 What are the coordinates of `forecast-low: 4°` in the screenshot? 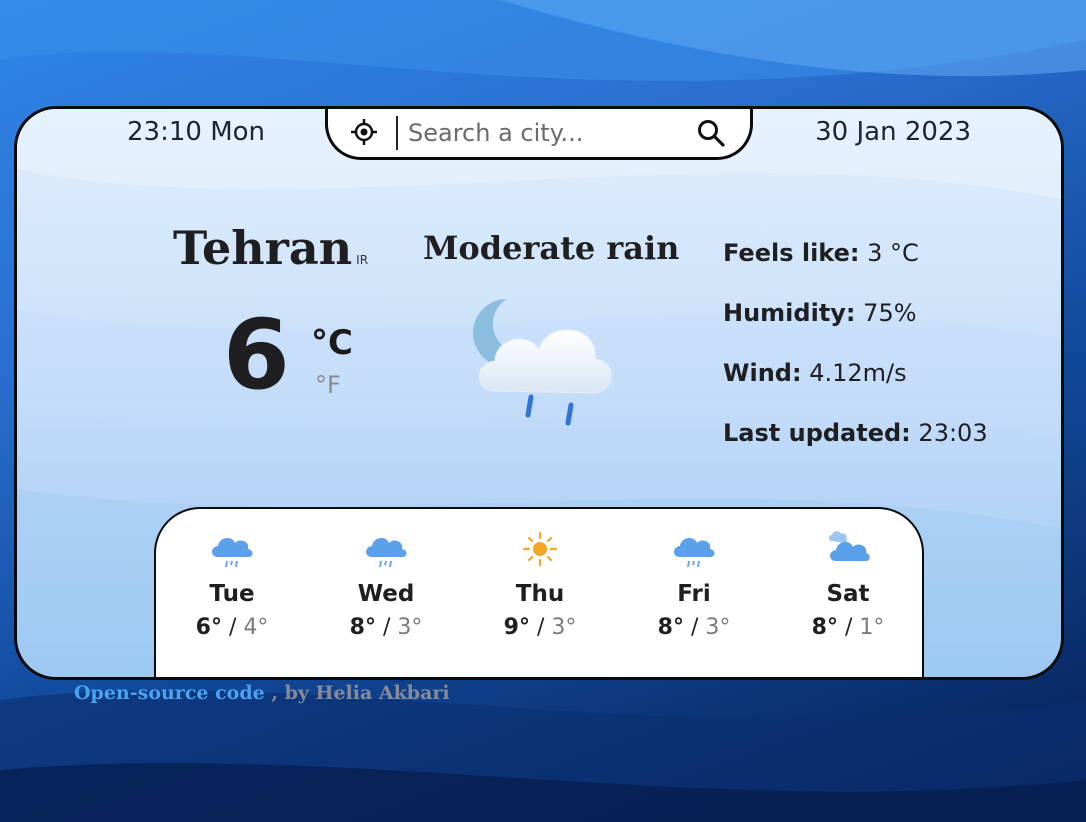 It's located at (256, 627).